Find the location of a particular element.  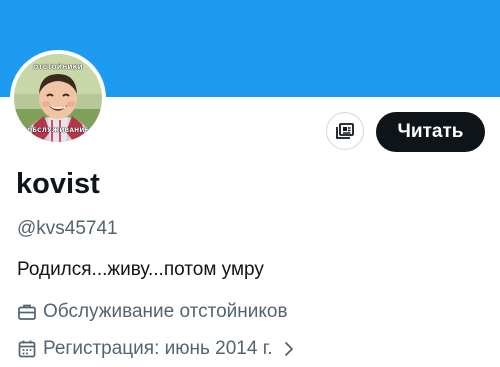

joined-label: Регистрация: июнь 2014 г. is located at coordinates (158, 348).